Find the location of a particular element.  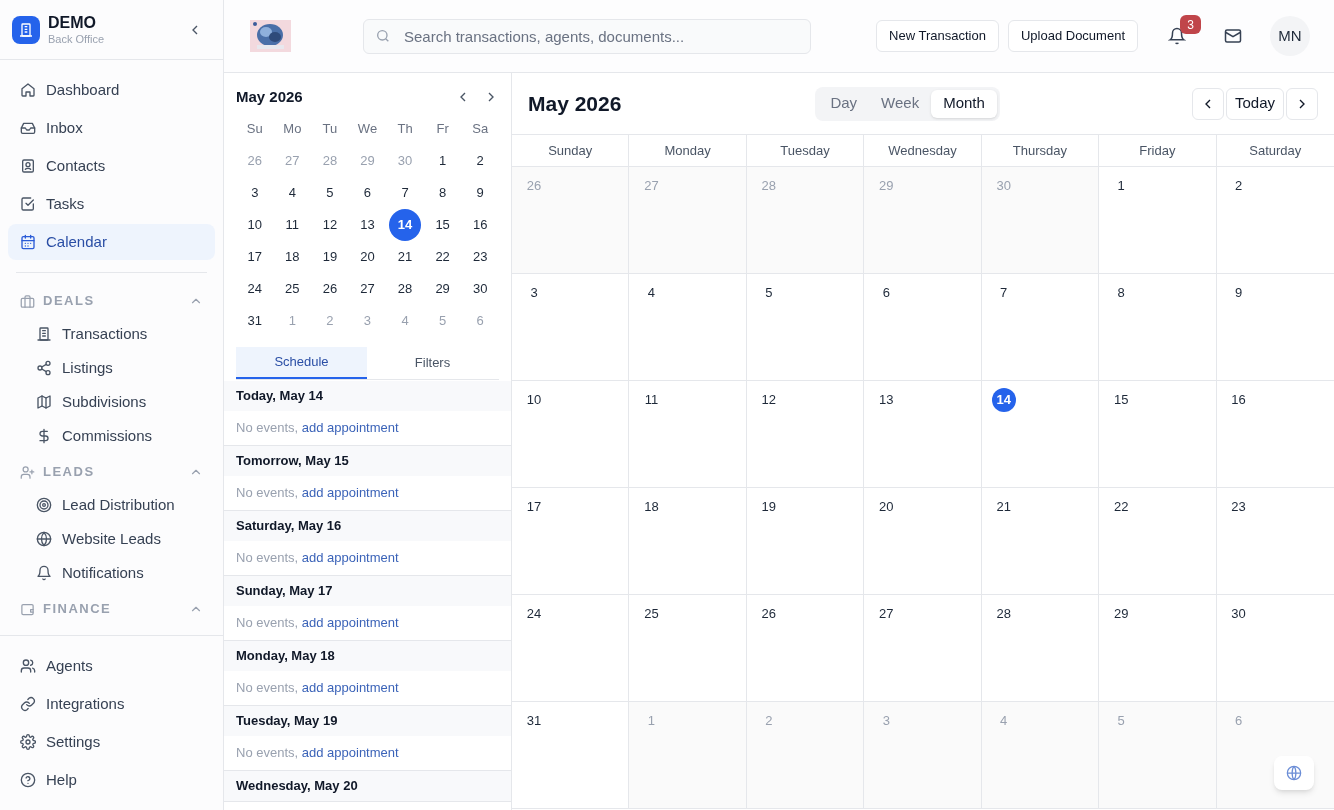

date-button: 2 is located at coordinates (480, 161).